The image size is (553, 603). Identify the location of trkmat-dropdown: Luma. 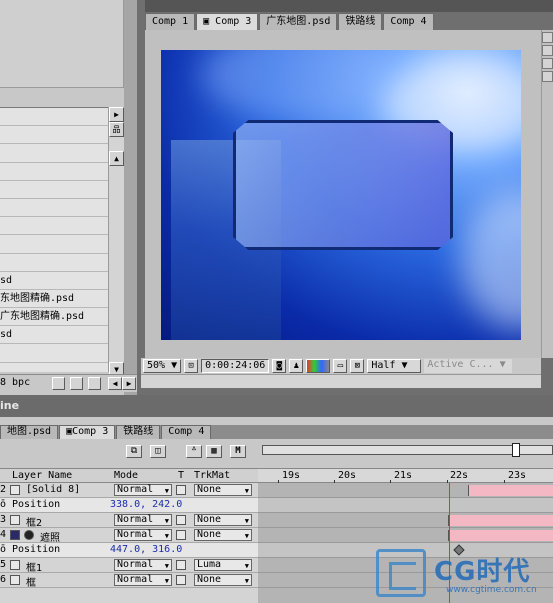
(223, 565).